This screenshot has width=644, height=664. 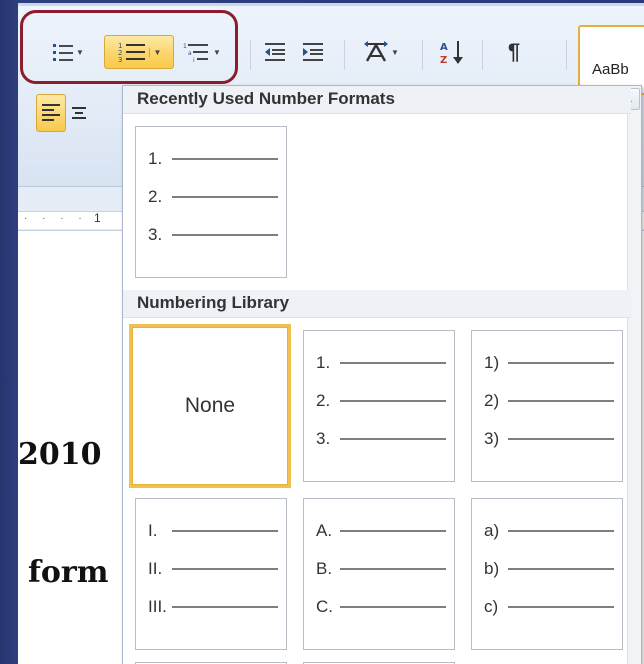 I want to click on sort-icon: A Z, so click(x=451, y=53).